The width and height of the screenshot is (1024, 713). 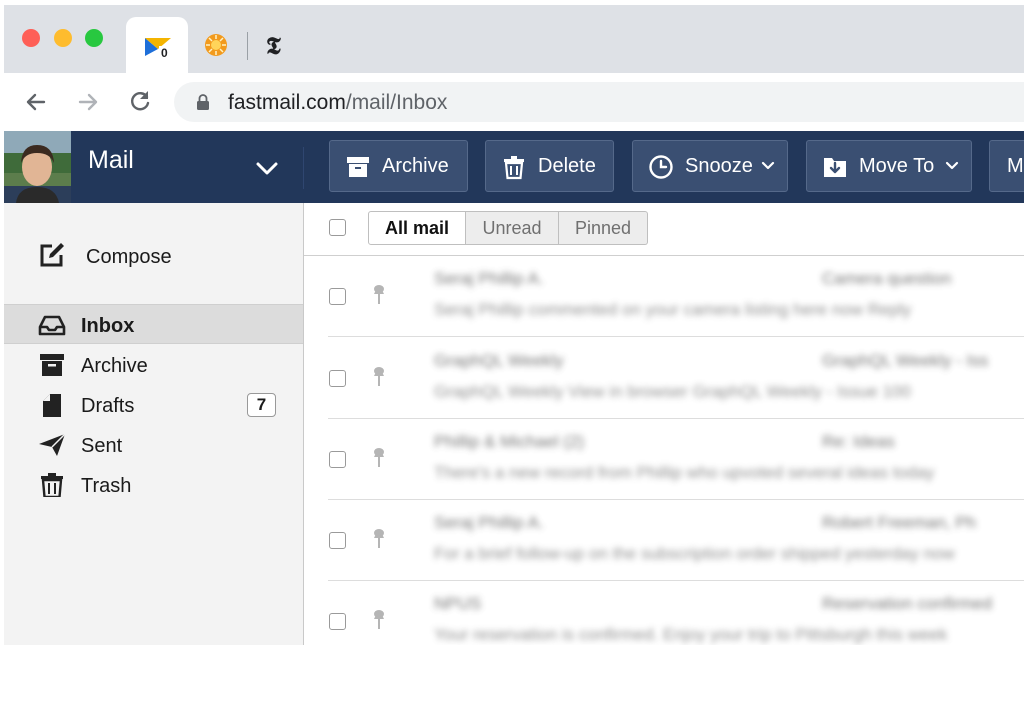 What do you see at coordinates (37, 167) in the screenshot?
I see `avatar` at bounding box center [37, 167].